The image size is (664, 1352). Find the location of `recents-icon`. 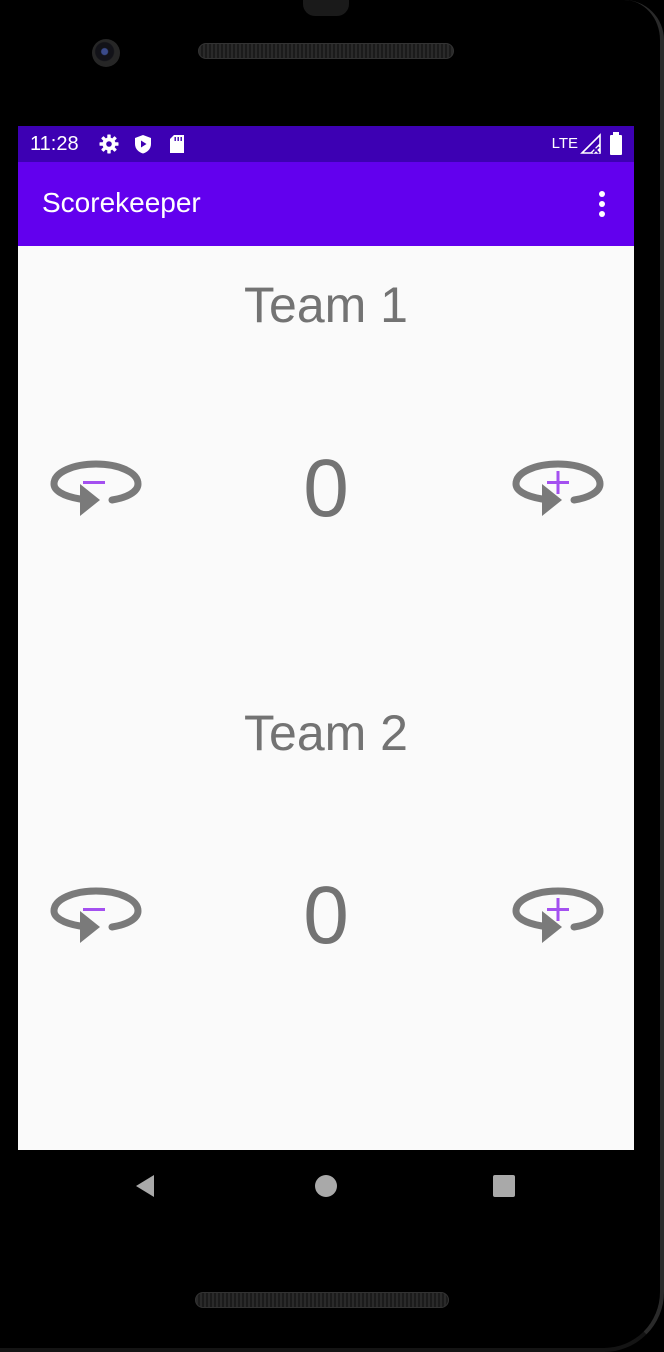

recents-icon is located at coordinates (504, 1186).